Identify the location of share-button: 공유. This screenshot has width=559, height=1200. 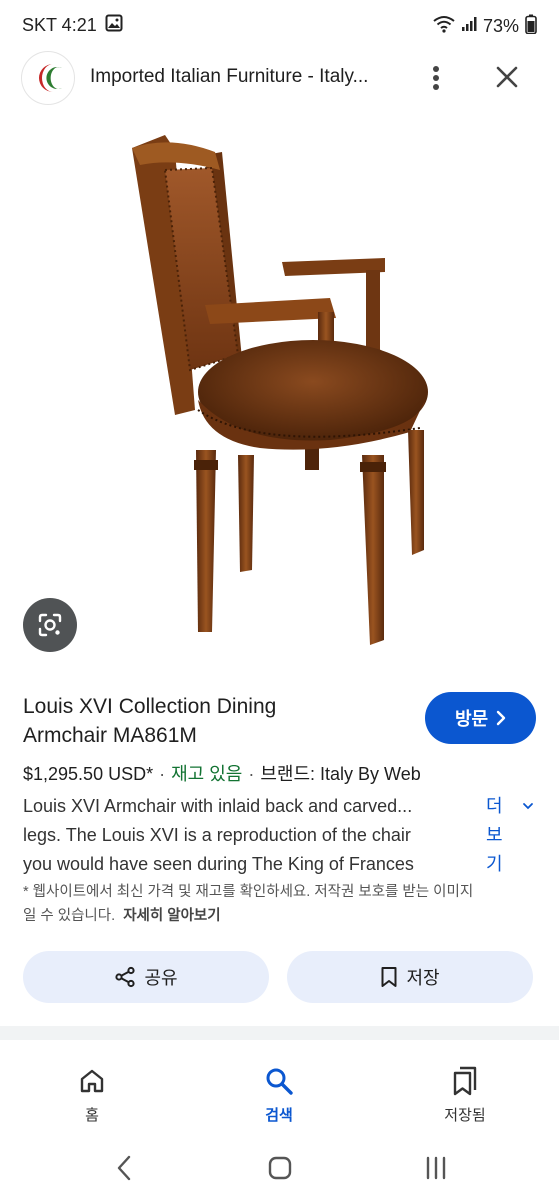
(146, 977).